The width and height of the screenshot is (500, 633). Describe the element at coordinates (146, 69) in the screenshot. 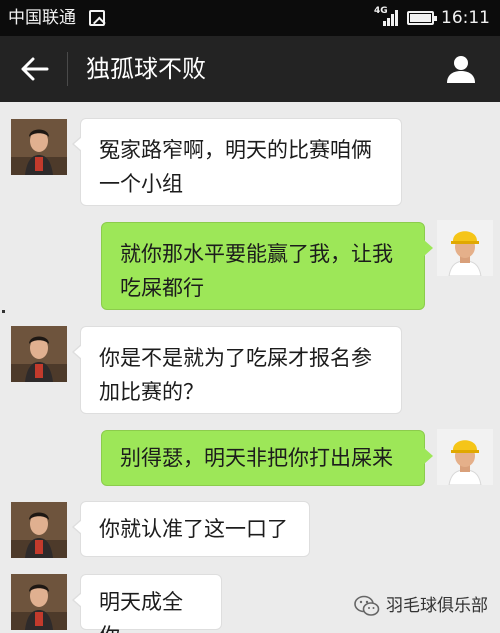

I see `chat-title: 独孤球不败` at that location.